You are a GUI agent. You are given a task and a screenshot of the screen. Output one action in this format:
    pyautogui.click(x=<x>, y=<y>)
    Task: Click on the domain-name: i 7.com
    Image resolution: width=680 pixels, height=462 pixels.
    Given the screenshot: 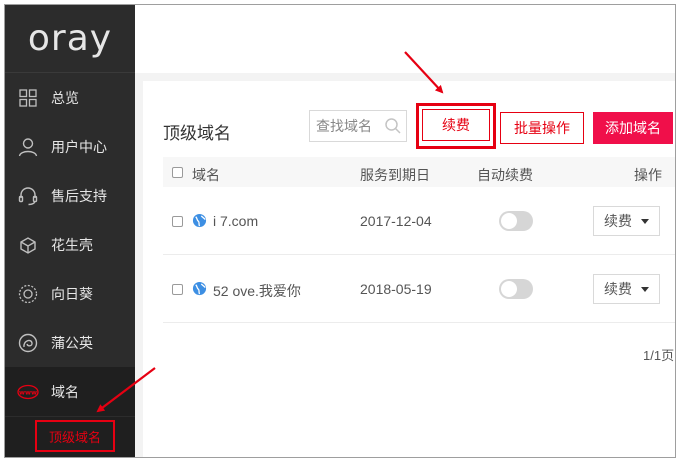 What is the action you would take?
    pyautogui.click(x=235, y=221)
    